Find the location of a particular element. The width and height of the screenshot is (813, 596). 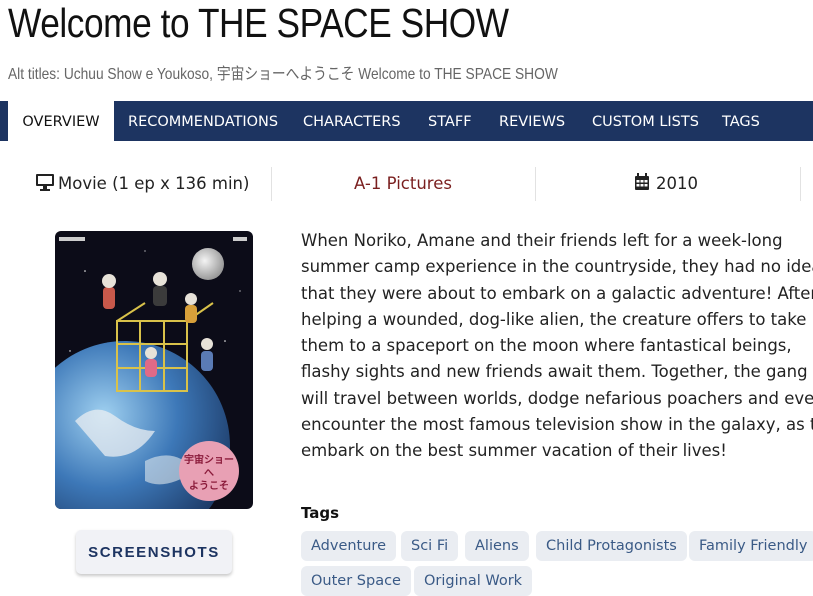

year-text: 2010 is located at coordinates (677, 183).